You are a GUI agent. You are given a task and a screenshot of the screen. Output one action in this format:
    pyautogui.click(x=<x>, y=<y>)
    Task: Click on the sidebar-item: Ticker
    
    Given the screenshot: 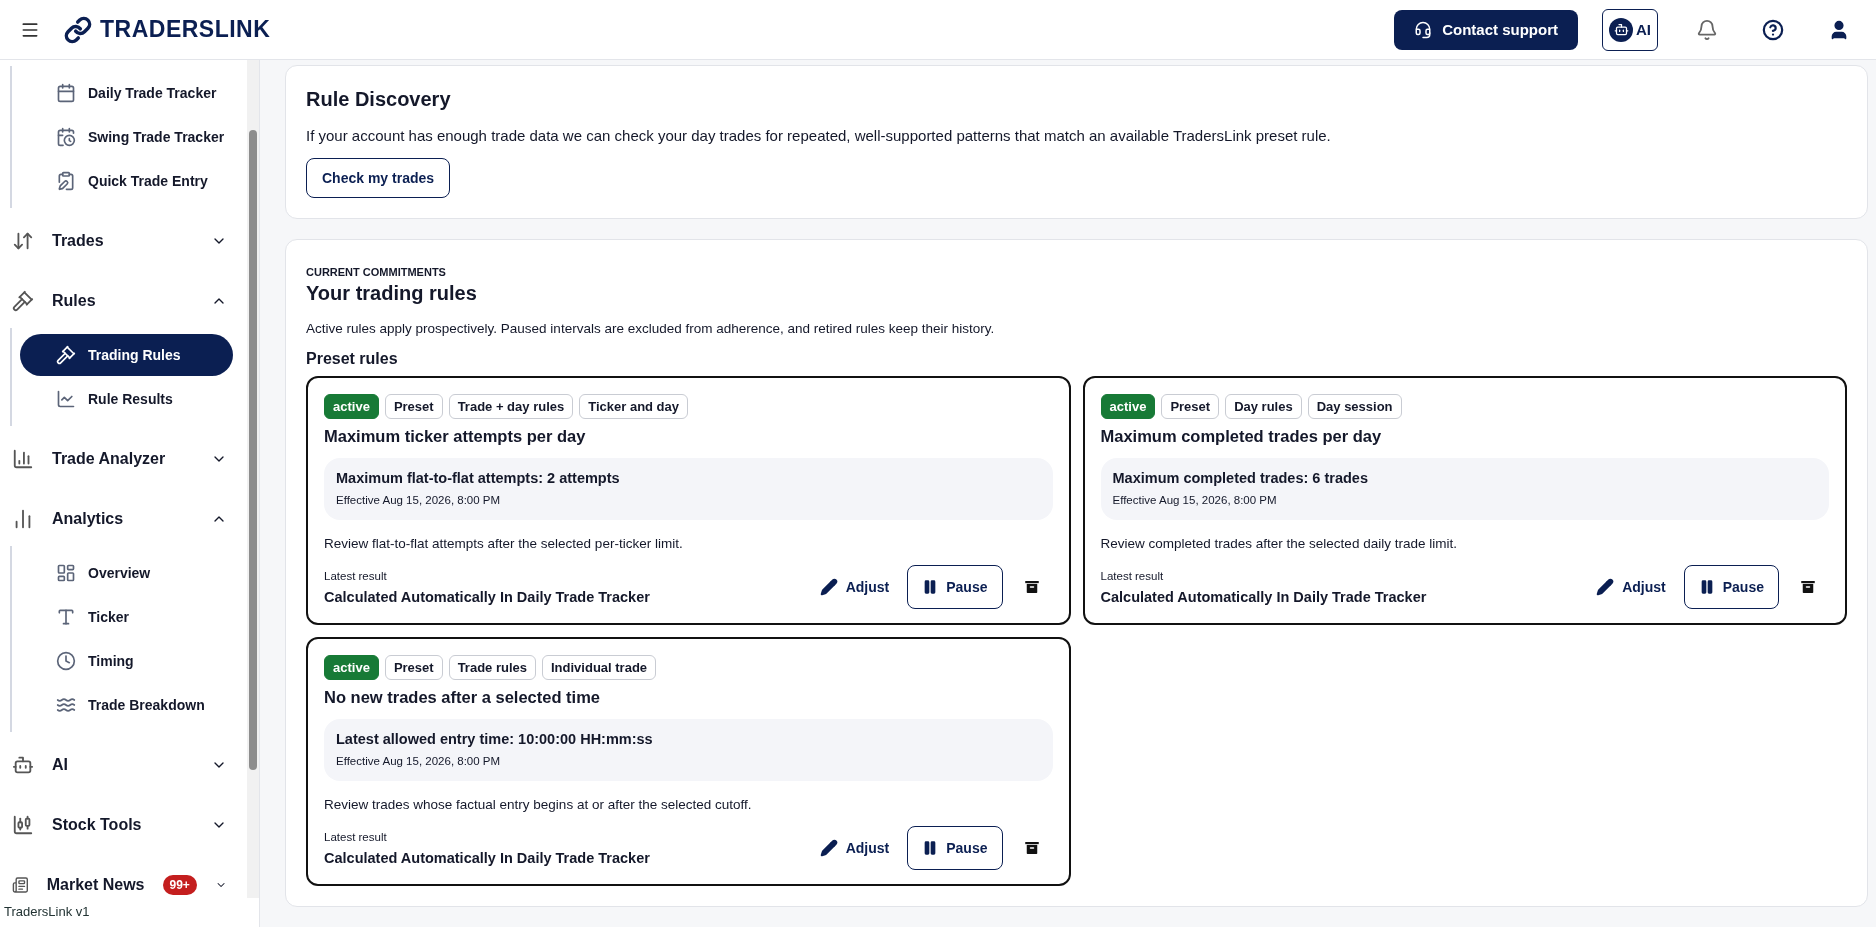 What is the action you would take?
    pyautogui.click(x=126, y=617)
    